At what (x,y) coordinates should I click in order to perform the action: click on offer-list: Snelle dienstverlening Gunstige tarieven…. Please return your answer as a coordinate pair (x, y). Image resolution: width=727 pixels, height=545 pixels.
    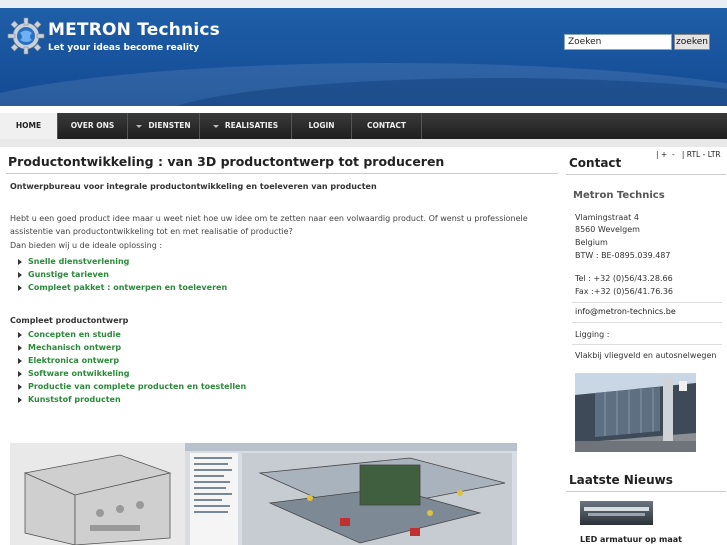
    Looking at the image, I should click on (282, 274).